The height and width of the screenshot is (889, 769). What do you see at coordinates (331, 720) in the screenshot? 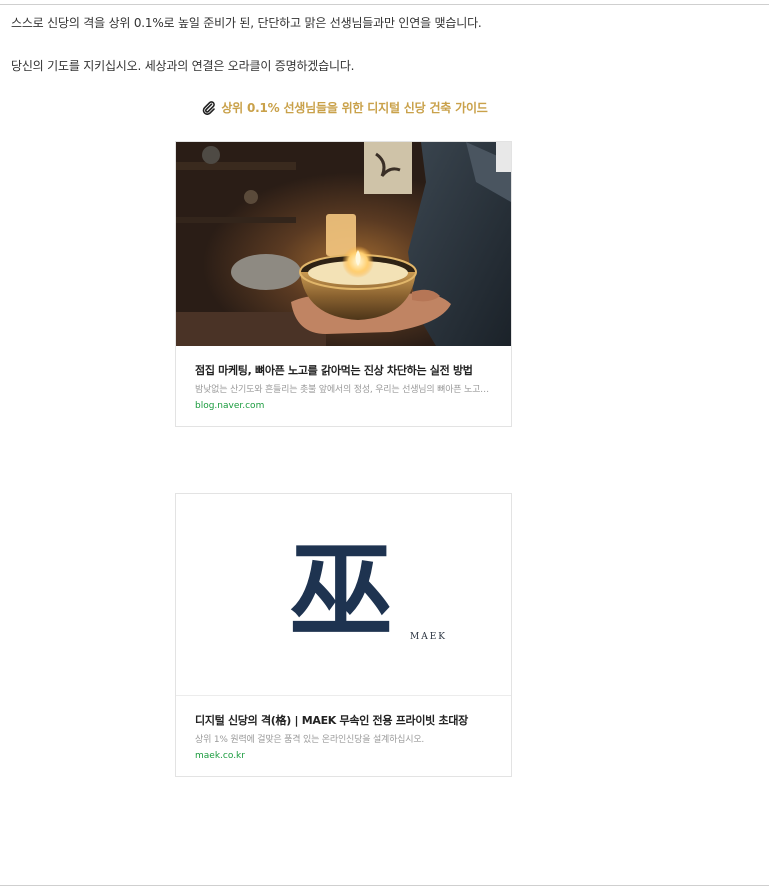
I see `card-title: 디지털 신당의 격(格) | MAEK 무속인 전용 프라이빗 초대장` at bounding box center [331, 720].